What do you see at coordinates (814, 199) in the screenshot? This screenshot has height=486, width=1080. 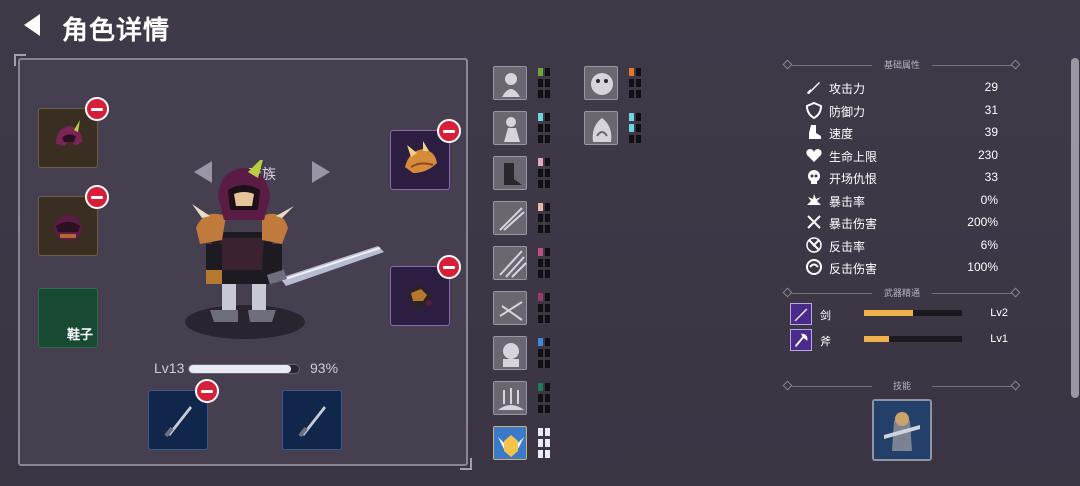 I see `burst-icon` at bounding box center [814, 199].